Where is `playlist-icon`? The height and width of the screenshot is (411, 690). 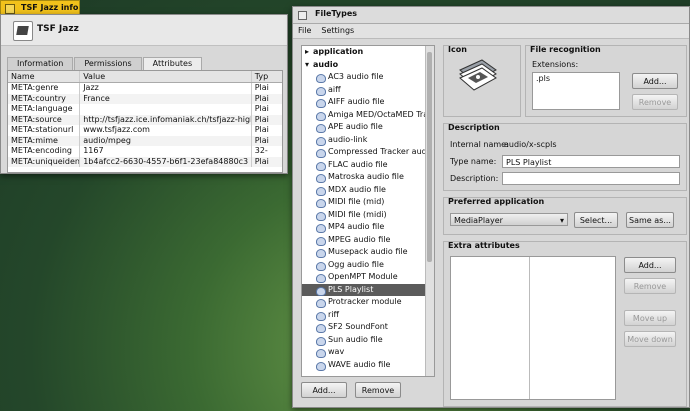
playlist-icon is located at coordinates (478, 76).